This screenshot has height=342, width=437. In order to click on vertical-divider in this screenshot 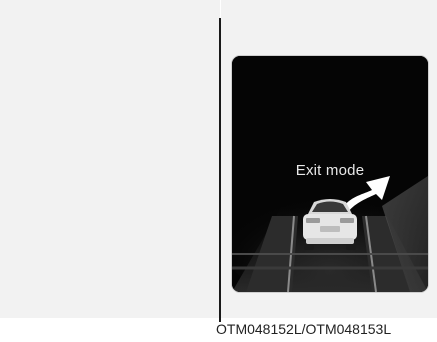, I will do `click(220, 170)`.